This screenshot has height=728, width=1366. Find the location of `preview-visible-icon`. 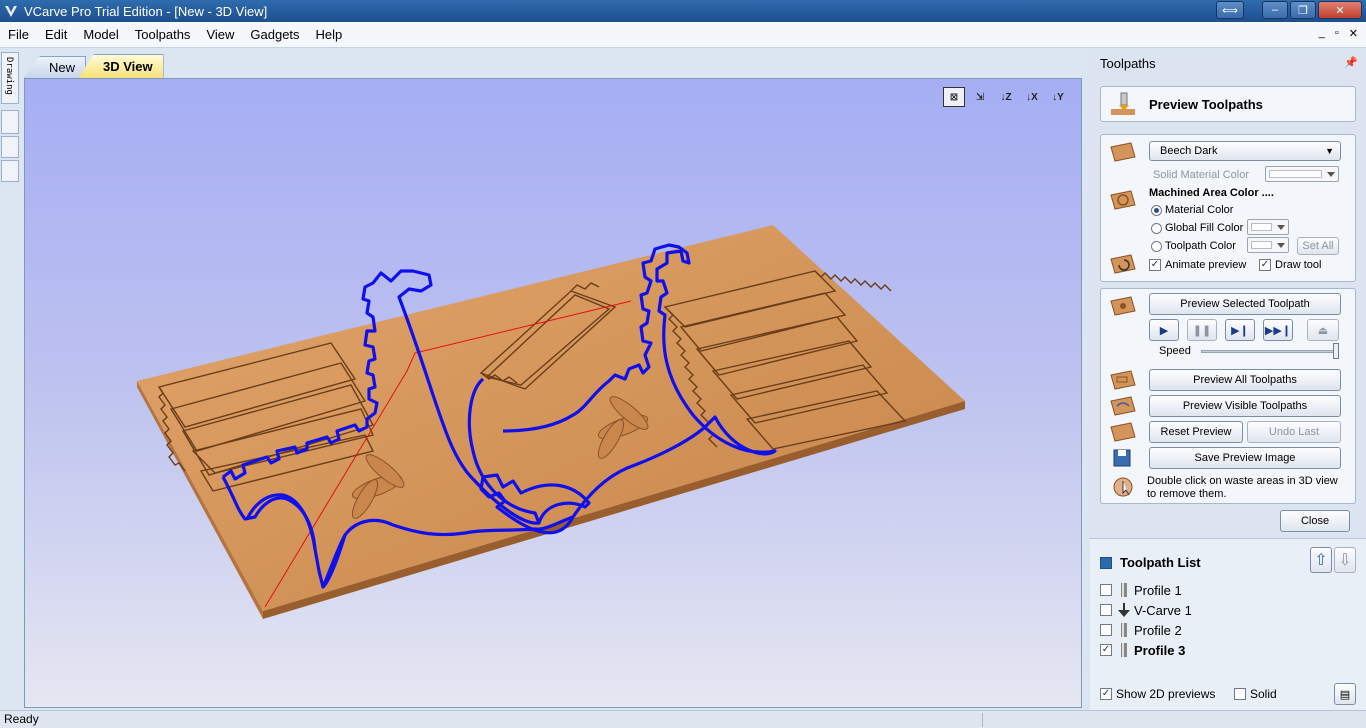

preview-visible-icon is located at coordinates (1123, 406).